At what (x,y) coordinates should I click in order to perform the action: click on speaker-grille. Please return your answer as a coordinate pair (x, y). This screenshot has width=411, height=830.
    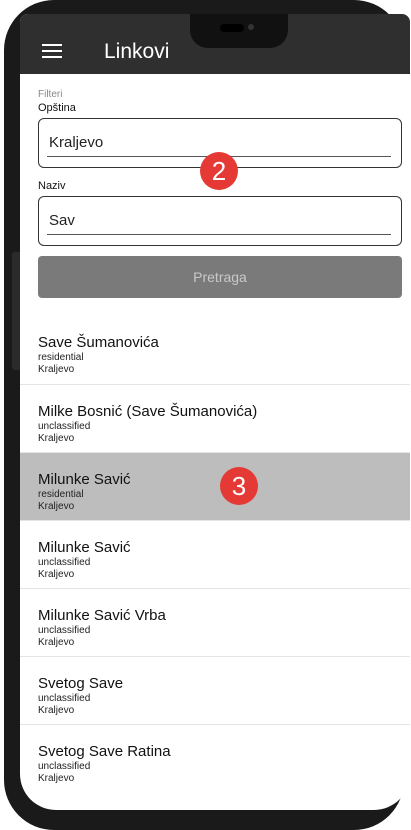
    Looking at the image, I should click on (232, 28).